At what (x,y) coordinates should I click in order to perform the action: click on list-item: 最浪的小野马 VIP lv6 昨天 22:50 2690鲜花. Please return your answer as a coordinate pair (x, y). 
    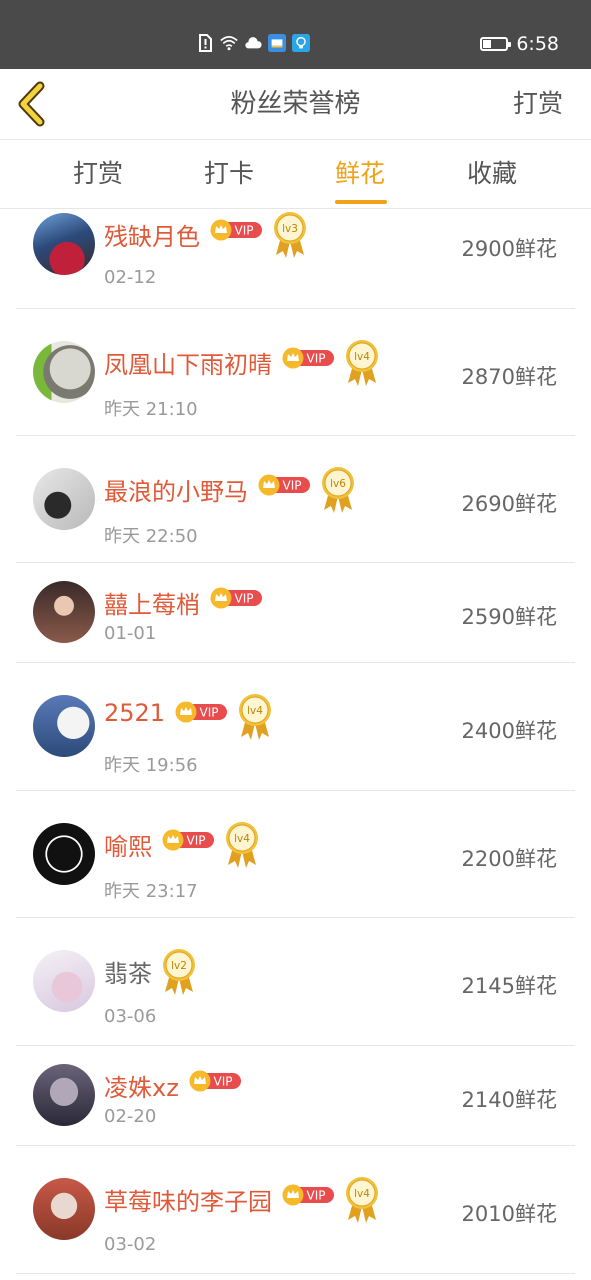
    Looking at the image, I should click on (295, 499).